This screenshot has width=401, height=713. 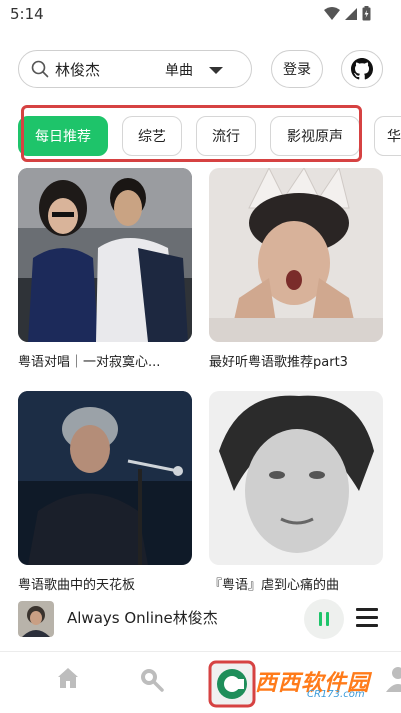 What do you see at coordinates (232, 684) in the screenshot?
I see `watermark-logo-icon` at bounding box center [232, 684].